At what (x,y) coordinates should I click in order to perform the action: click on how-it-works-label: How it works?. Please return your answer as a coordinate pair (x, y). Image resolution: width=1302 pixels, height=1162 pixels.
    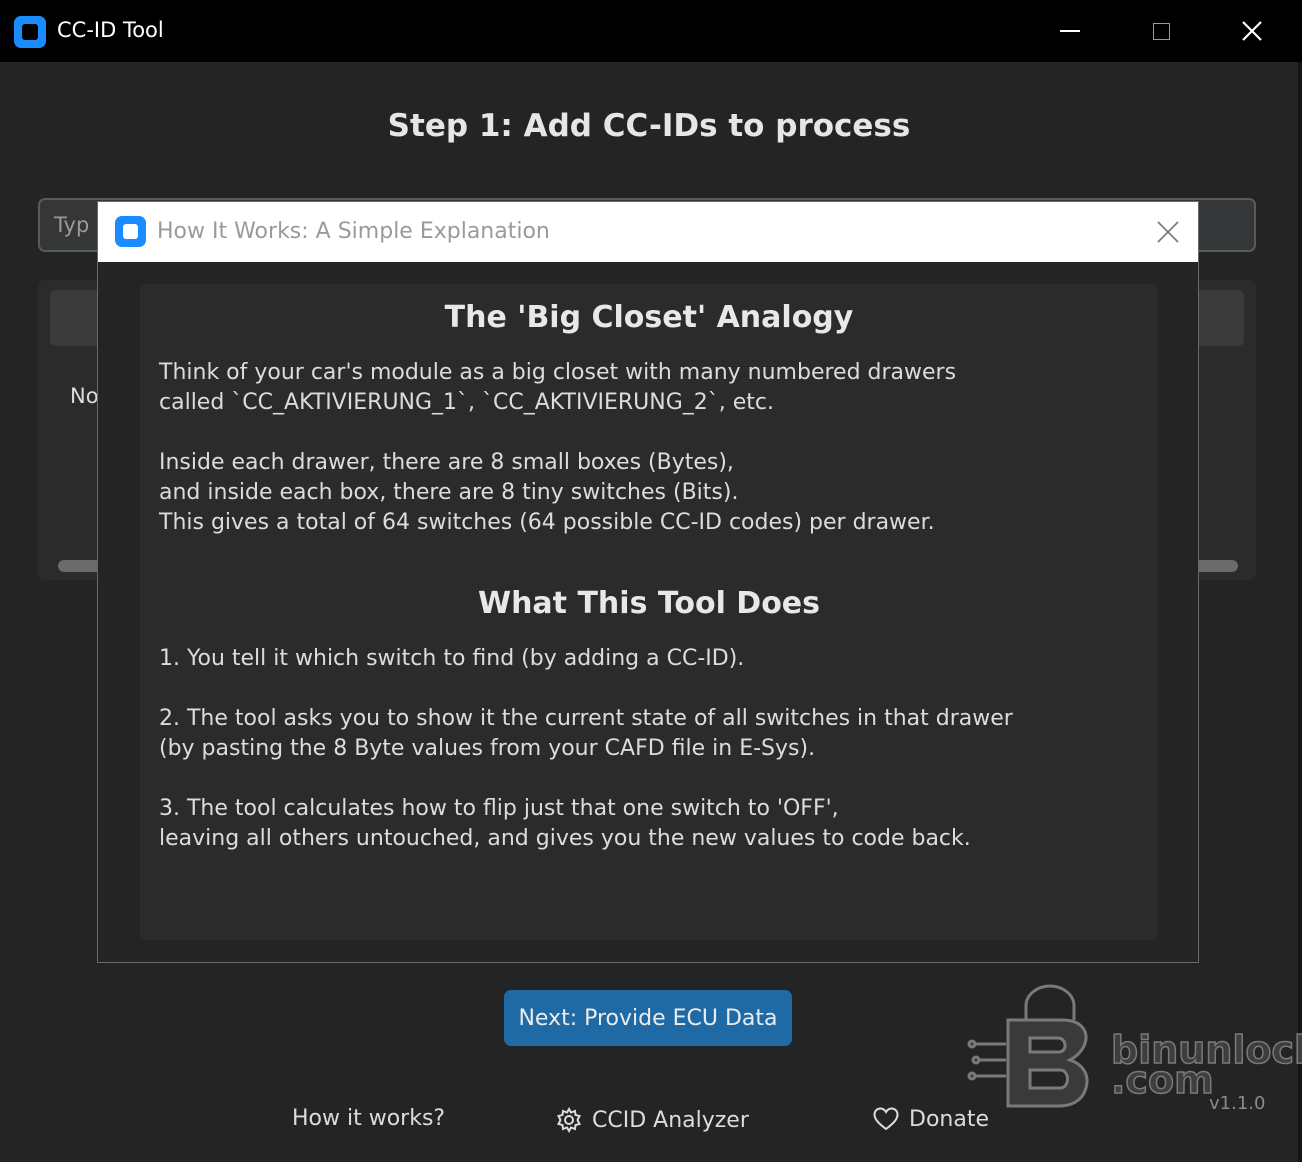
    Looking at the image, I should click on (369, 1118).